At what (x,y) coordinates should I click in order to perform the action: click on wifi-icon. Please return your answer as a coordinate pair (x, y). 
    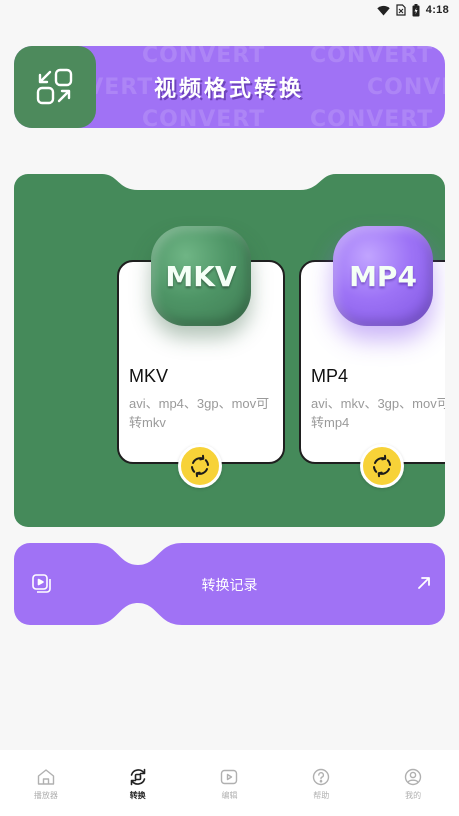
    Looking at the image, I should click on (383, 10).